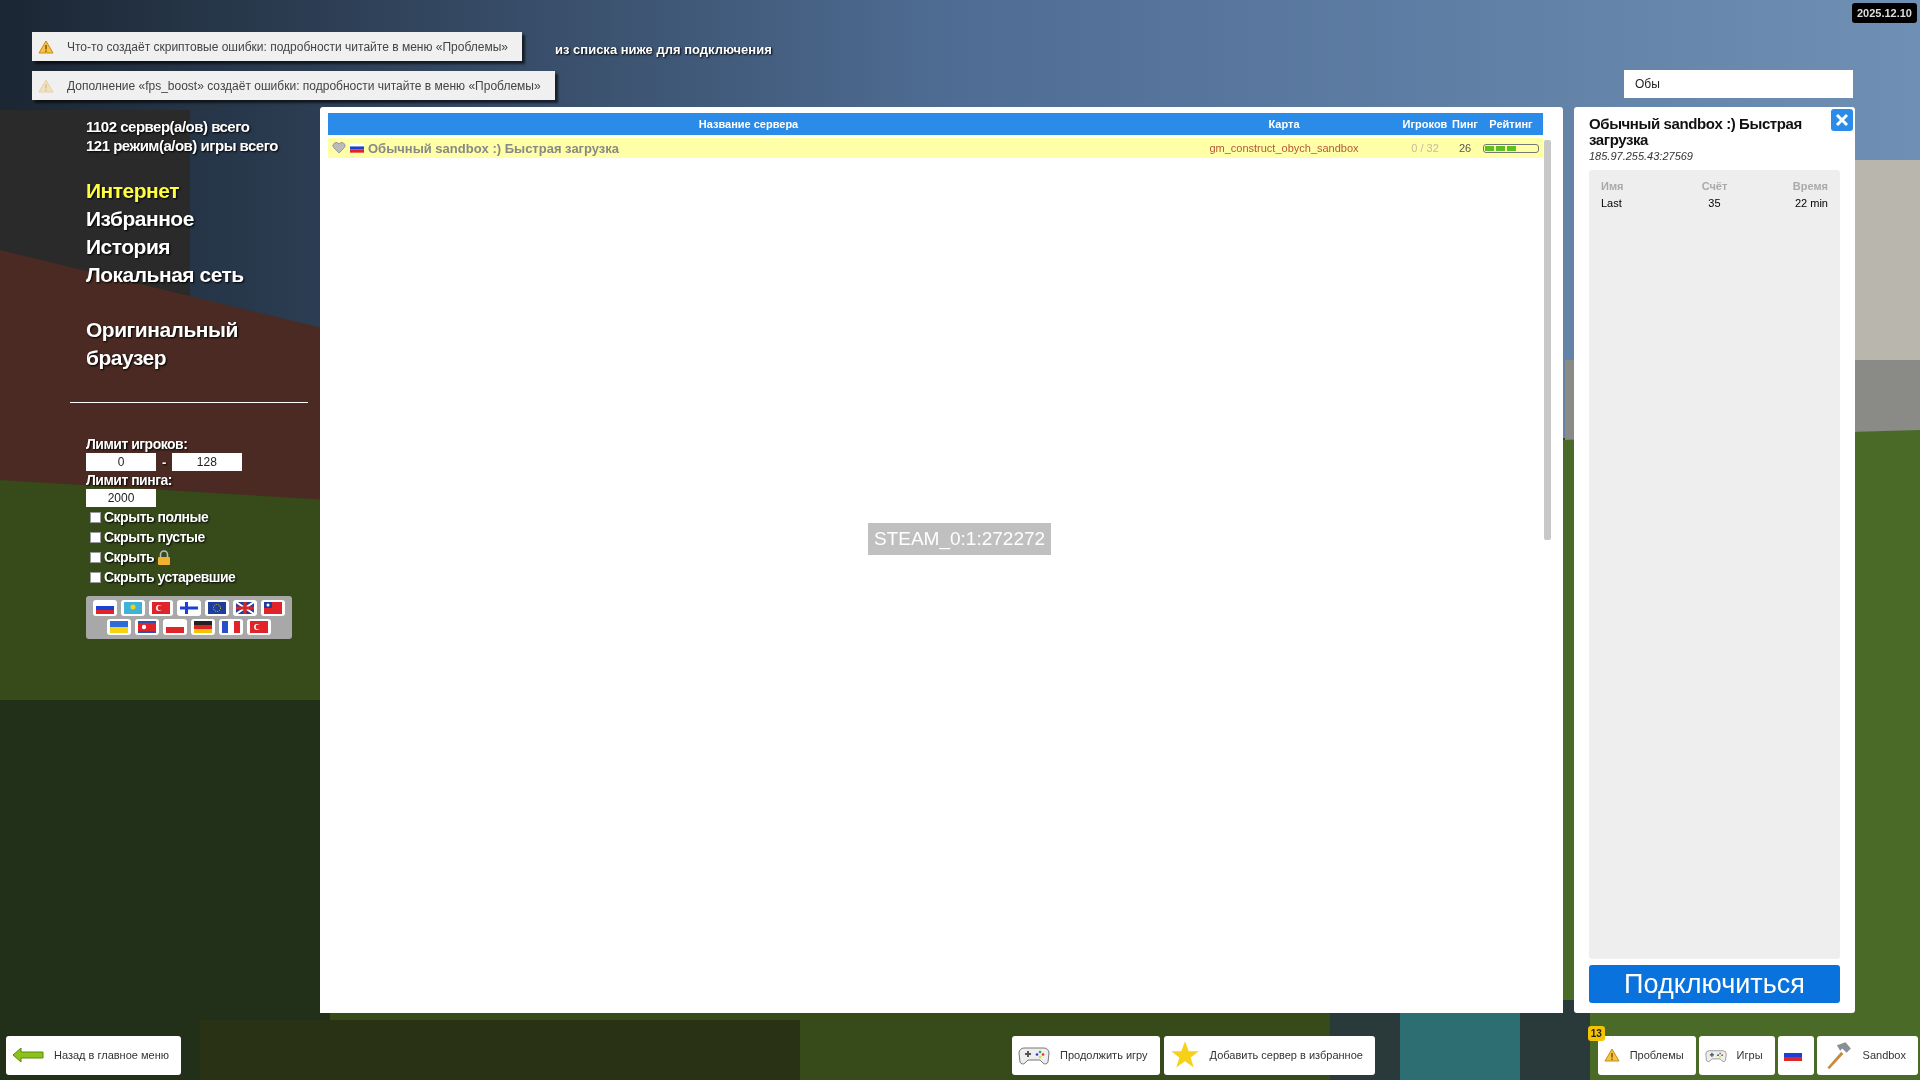 This screenshot has height=1080, width=1920. Describe the element at coordinates (121, 462) in the screenshot. I see `input-field: 0` at that location.